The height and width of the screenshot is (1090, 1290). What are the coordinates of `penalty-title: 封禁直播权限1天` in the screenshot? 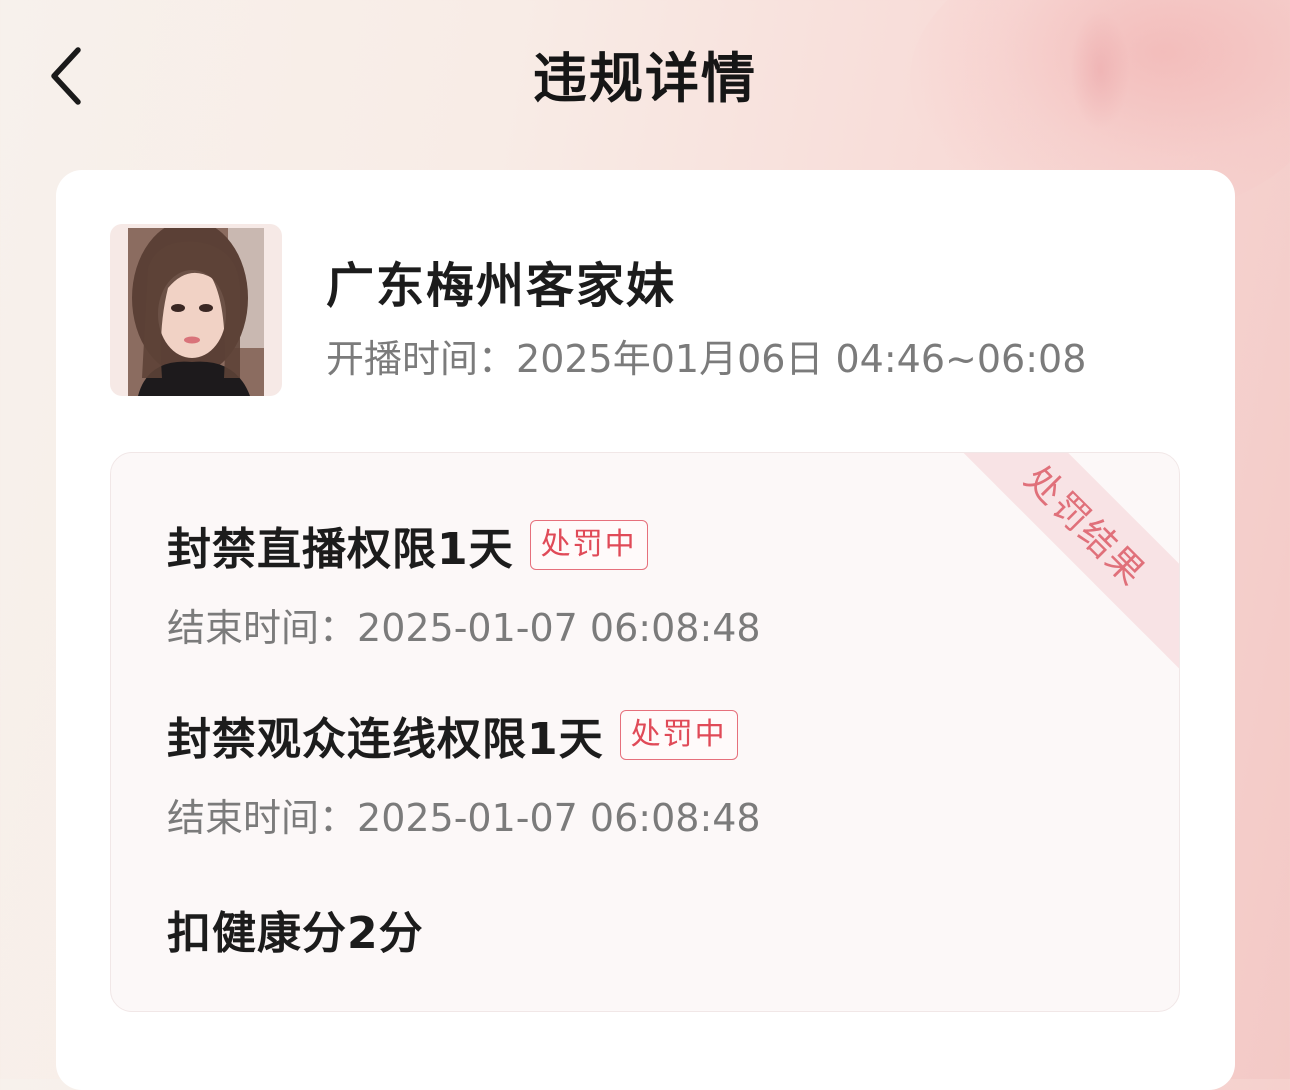 It's located at (340, 549).